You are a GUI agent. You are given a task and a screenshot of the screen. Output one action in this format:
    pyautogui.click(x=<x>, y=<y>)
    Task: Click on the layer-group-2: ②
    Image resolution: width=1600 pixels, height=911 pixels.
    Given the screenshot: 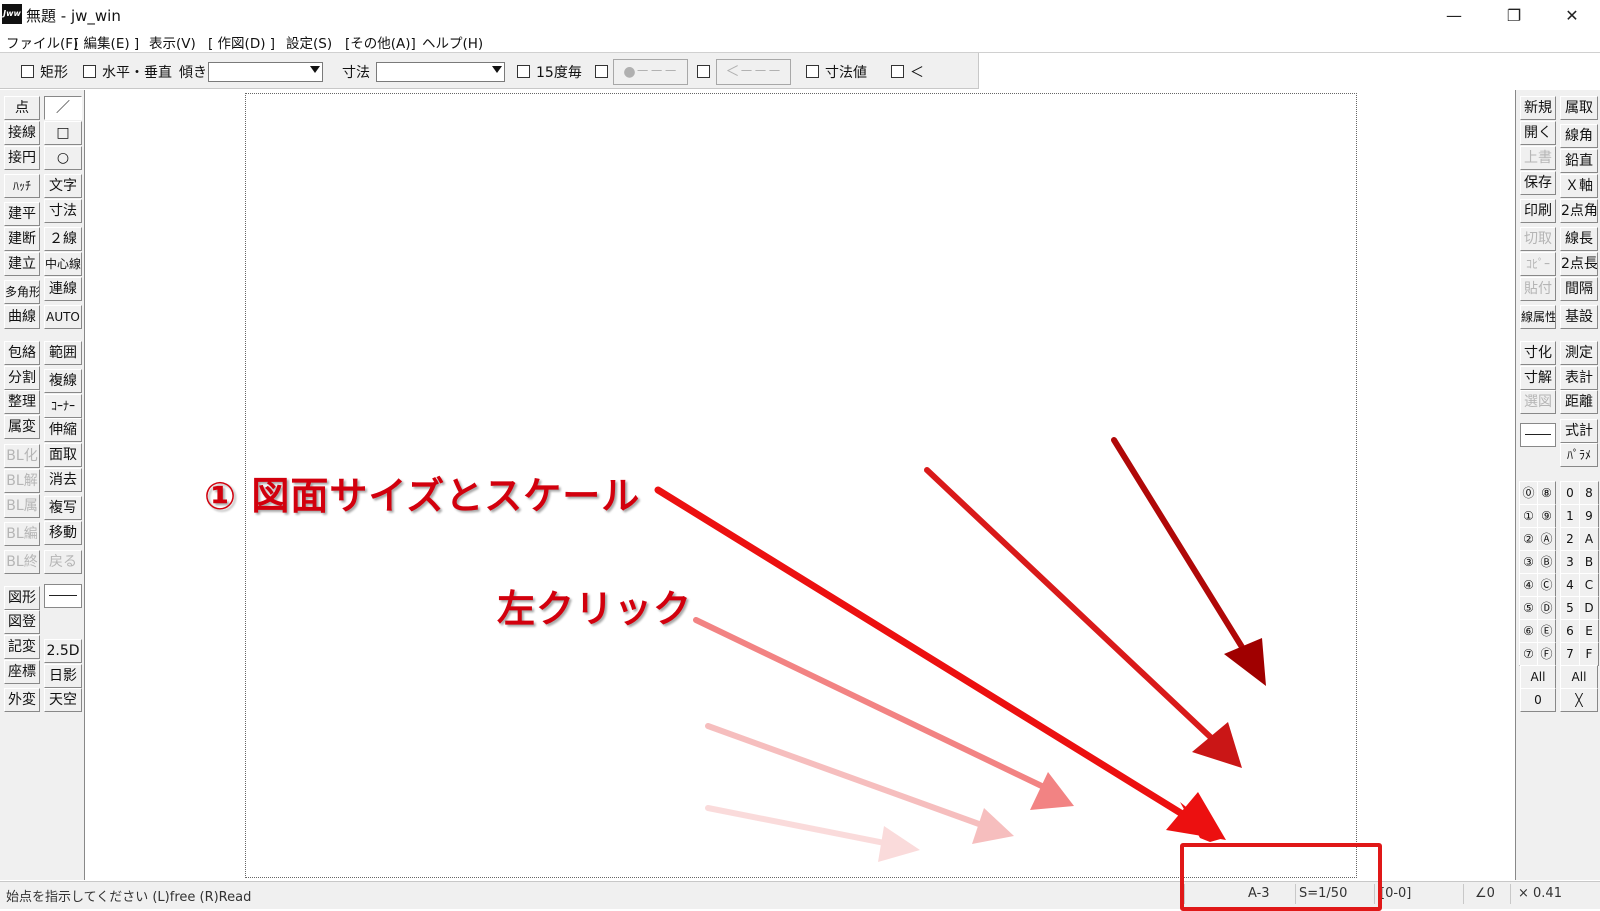 What is the action you would take?
    pyautogui.click(x=1528, y=539)
    